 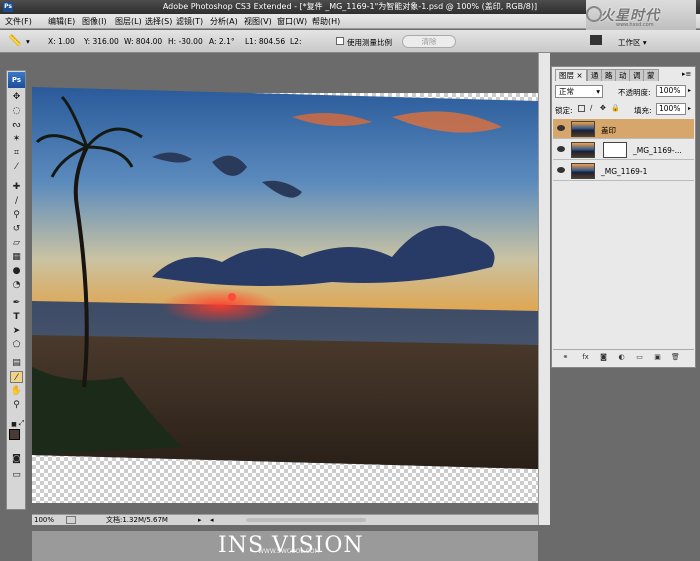 What do you see at coordinates (16, 125) in the screenshot?
I see `lasso-tool-icon: ᔓ` at bounding box center [16, 125].